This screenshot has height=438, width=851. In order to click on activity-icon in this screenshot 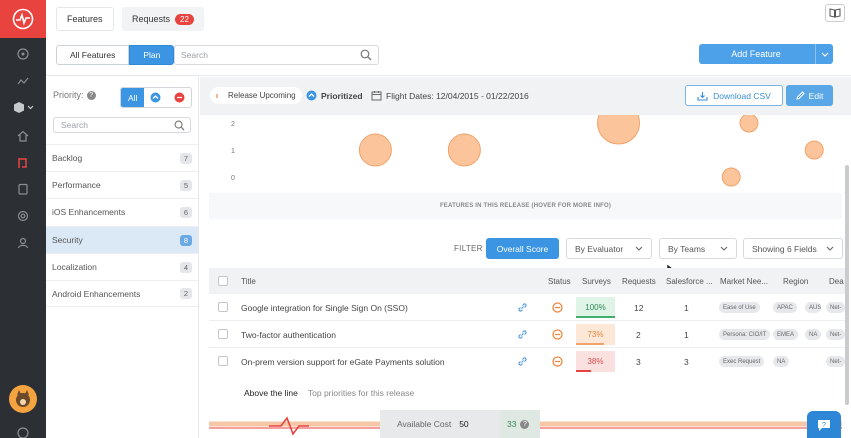, I will do `click(23, 81)`.